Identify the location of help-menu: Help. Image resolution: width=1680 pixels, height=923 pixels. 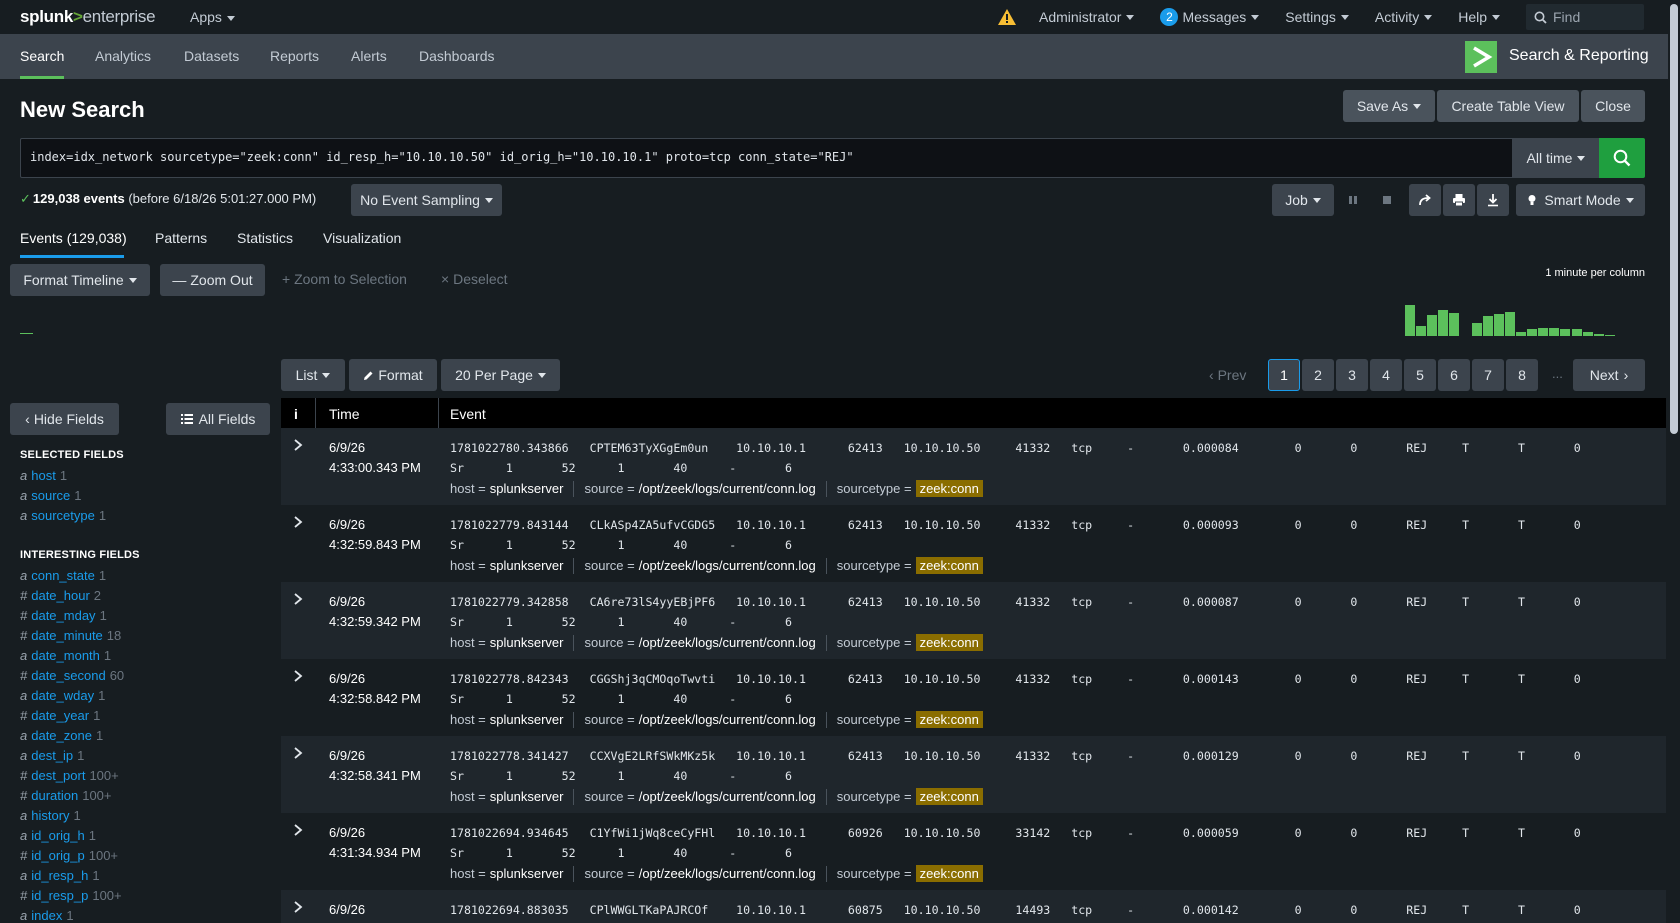
(1479, 17).